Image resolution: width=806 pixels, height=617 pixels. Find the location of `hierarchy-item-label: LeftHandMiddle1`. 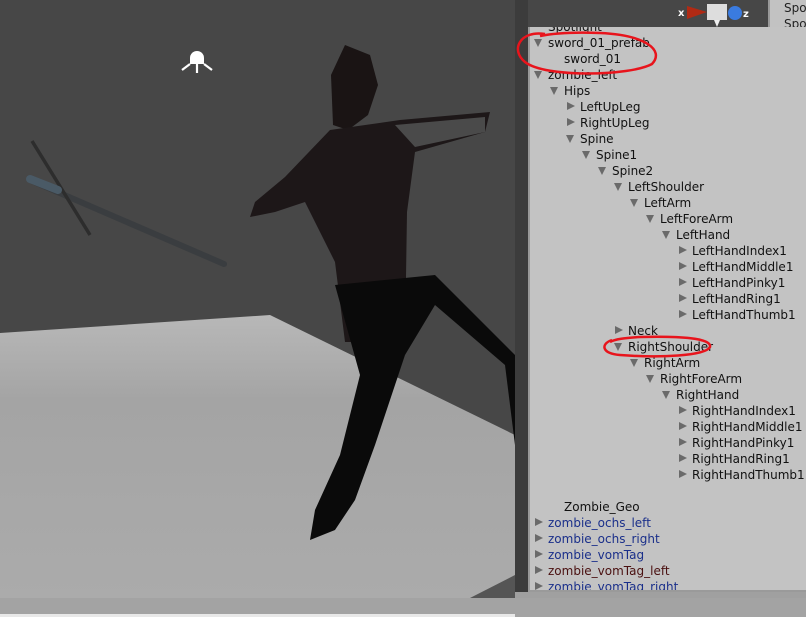

hierarchy-item-label: LeftHandMiddle1 is located at coordinates (743, 267).